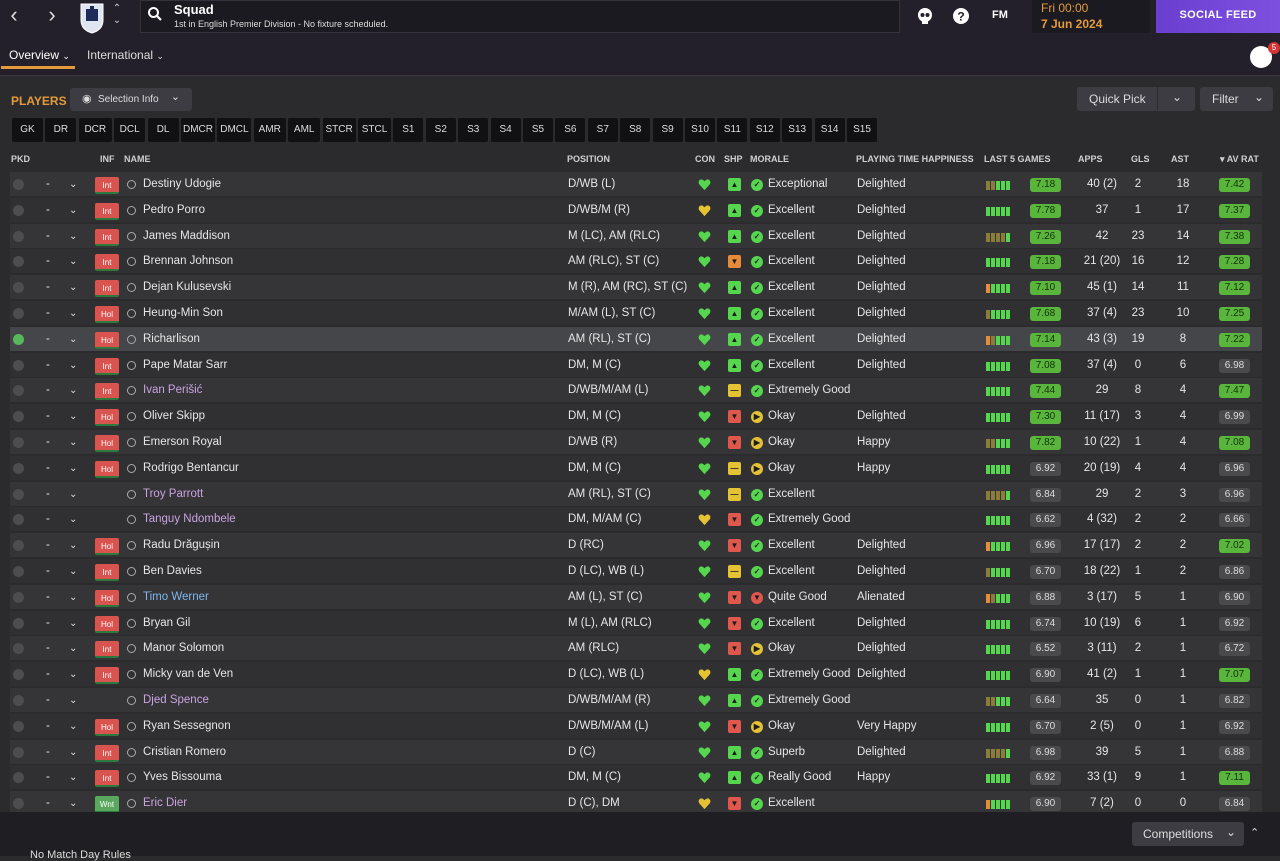 The image size is (1280, 861). Describe the element at coordinates (1188, 834) in the screenshot. I see `competitions-button: Competitions ⌄` at that location.